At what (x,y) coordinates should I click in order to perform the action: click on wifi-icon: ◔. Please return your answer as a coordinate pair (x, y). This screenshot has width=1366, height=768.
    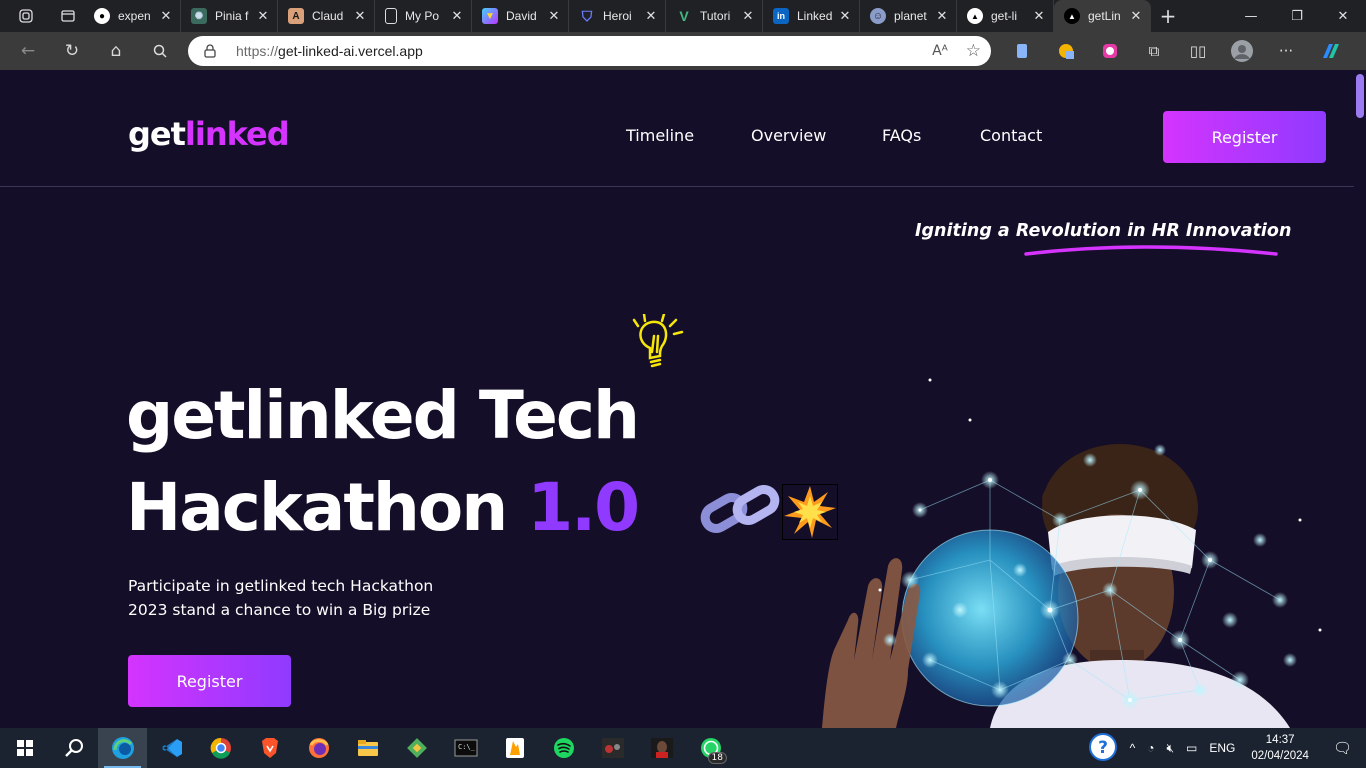
    Looking at the image, I should click on (1150, 748).